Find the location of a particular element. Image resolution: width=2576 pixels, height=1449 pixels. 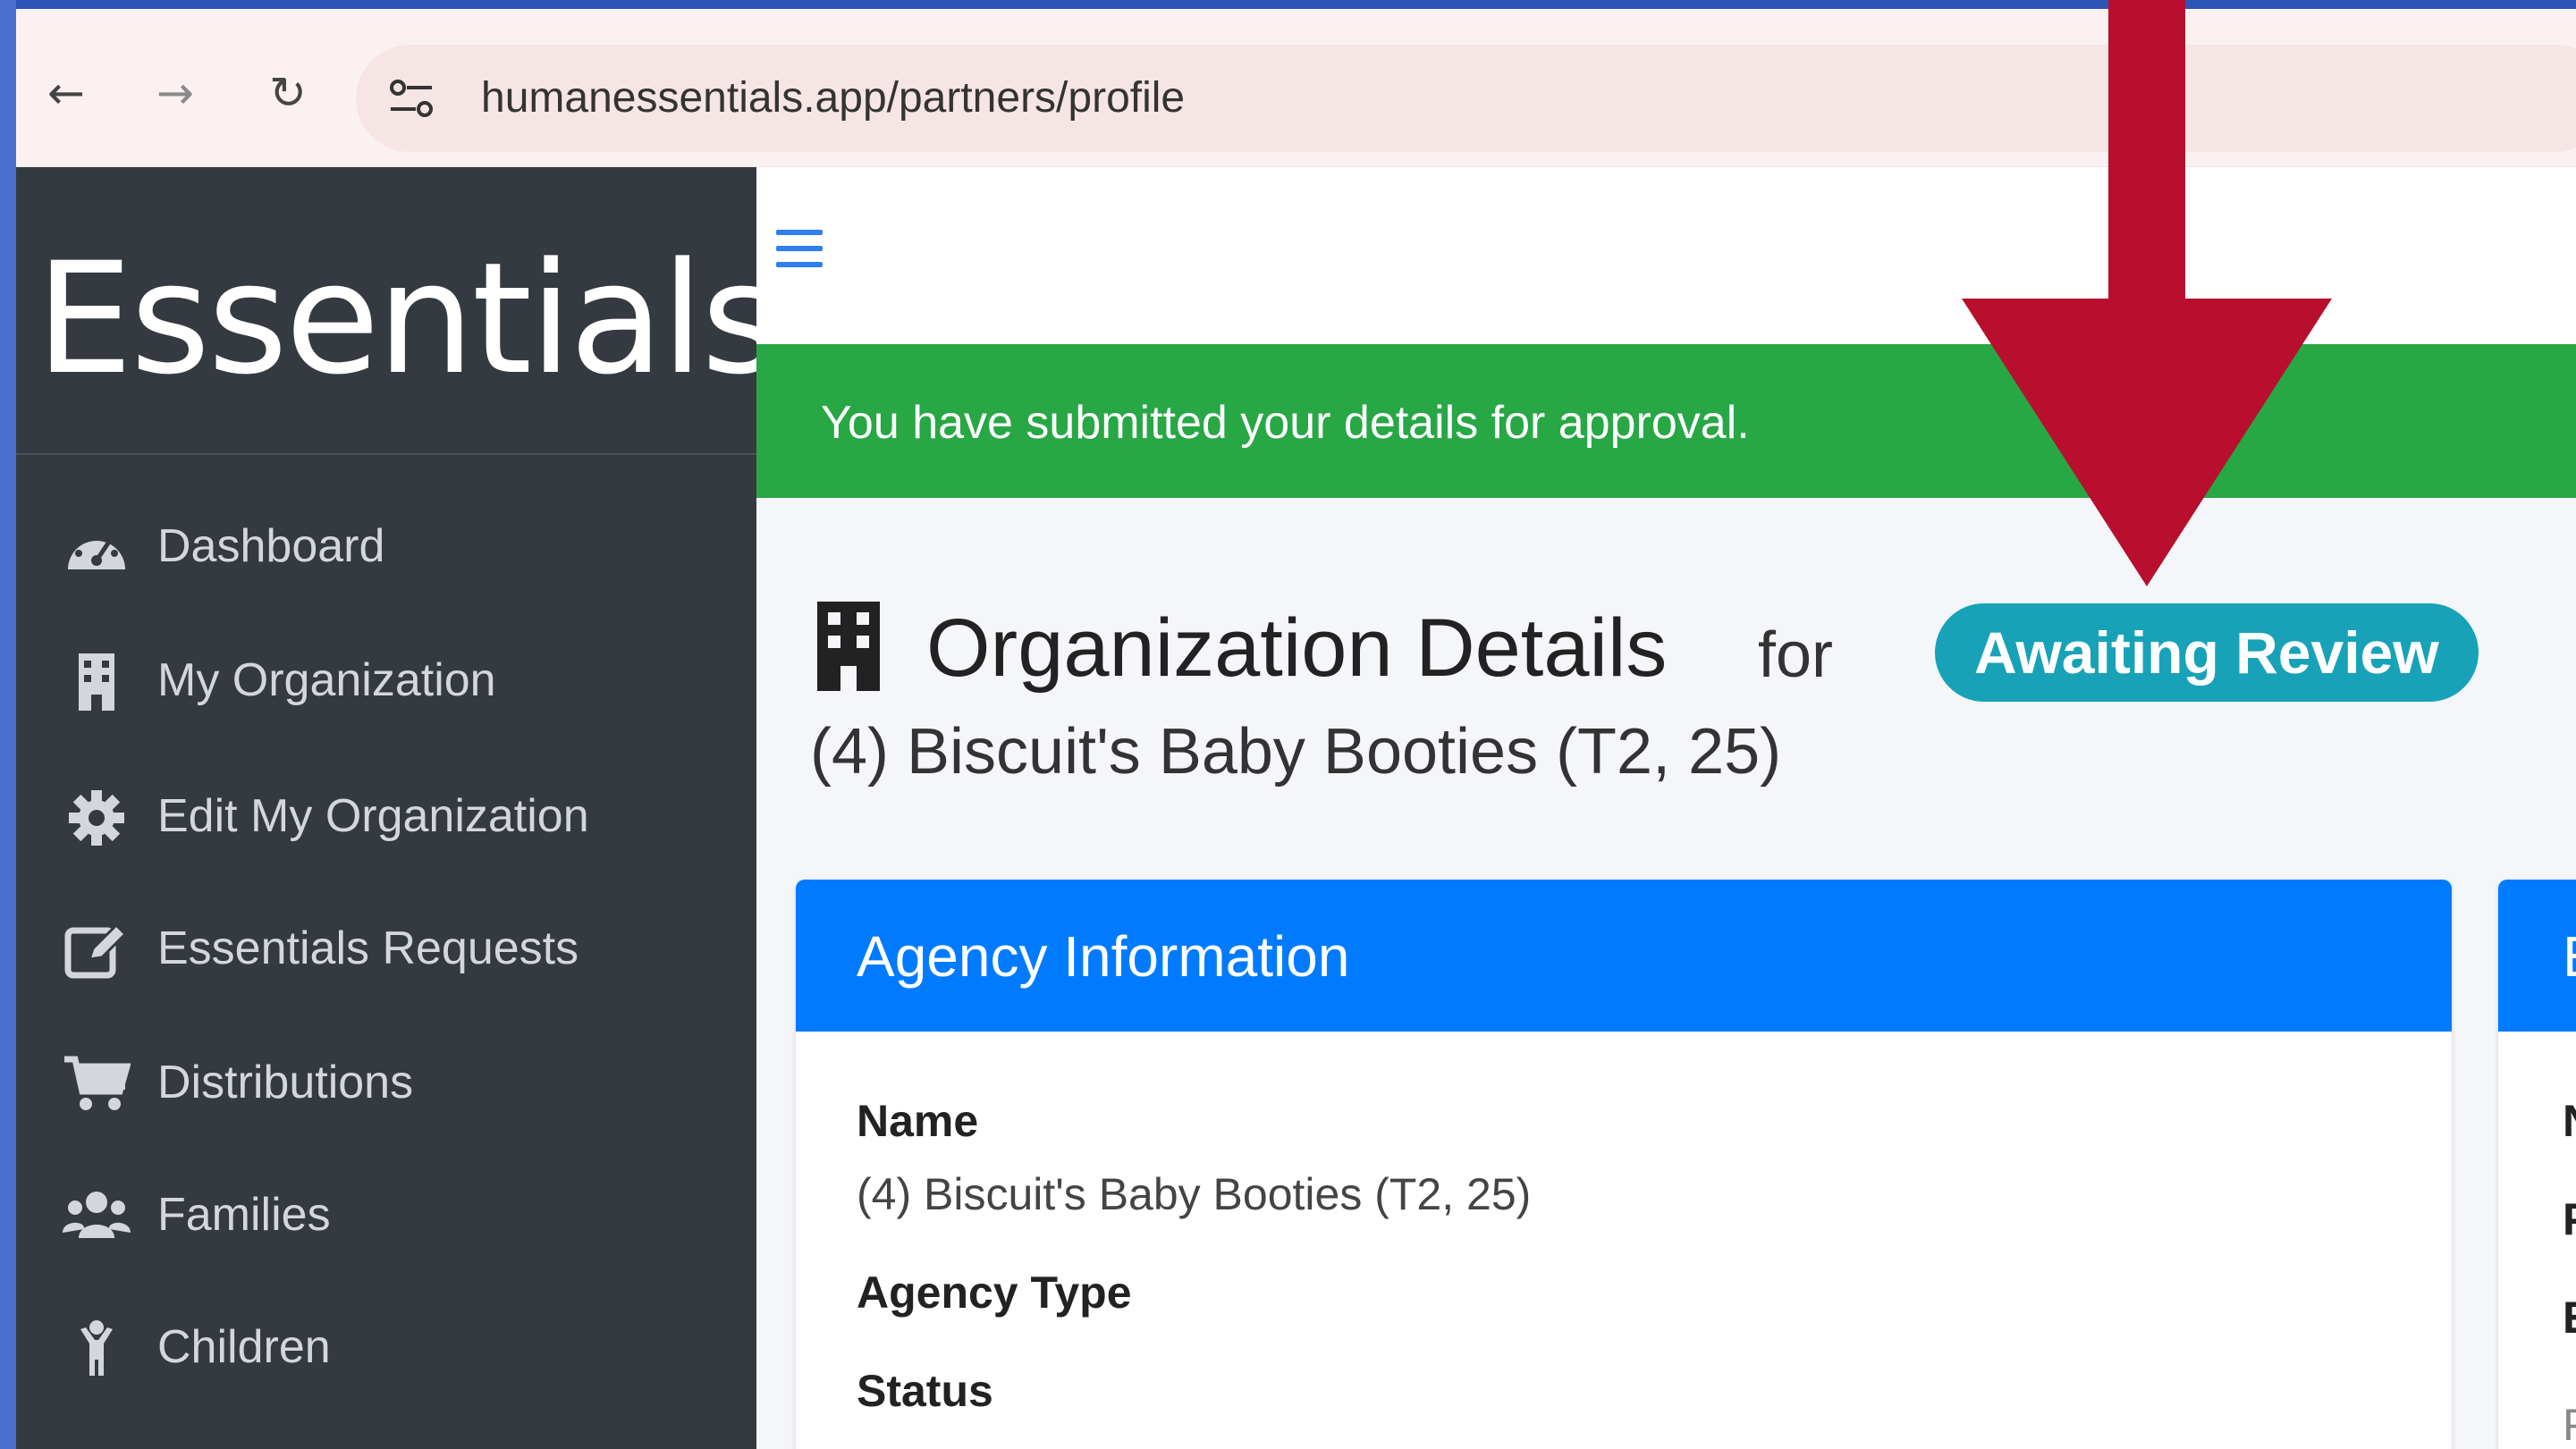

sidebar-item-label: Dashboard is located at coordinates (271, 546).